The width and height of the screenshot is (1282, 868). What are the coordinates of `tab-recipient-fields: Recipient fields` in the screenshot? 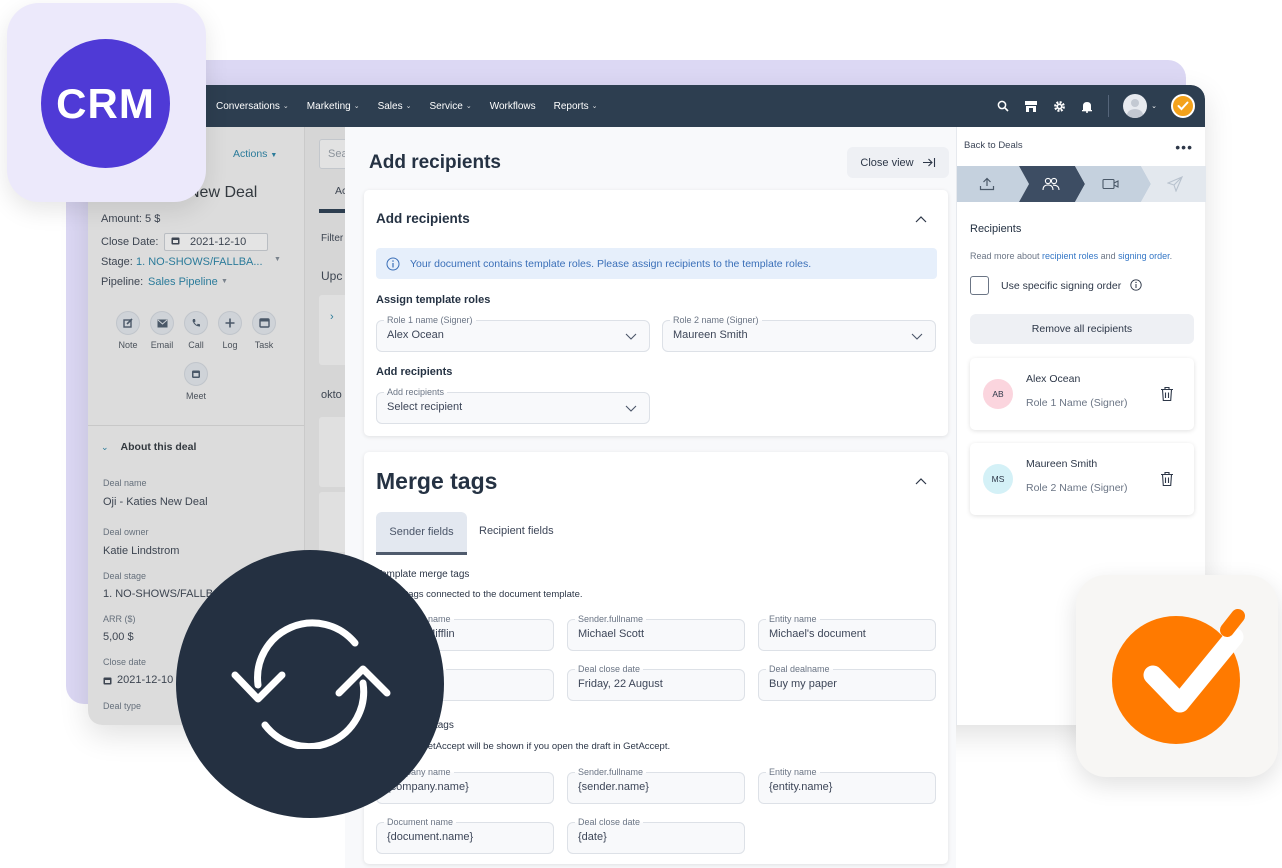 It's located at (516, 531).